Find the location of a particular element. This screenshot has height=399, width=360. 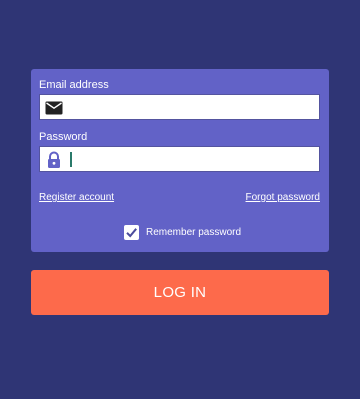

email-input is located at coordinates (192, 107).